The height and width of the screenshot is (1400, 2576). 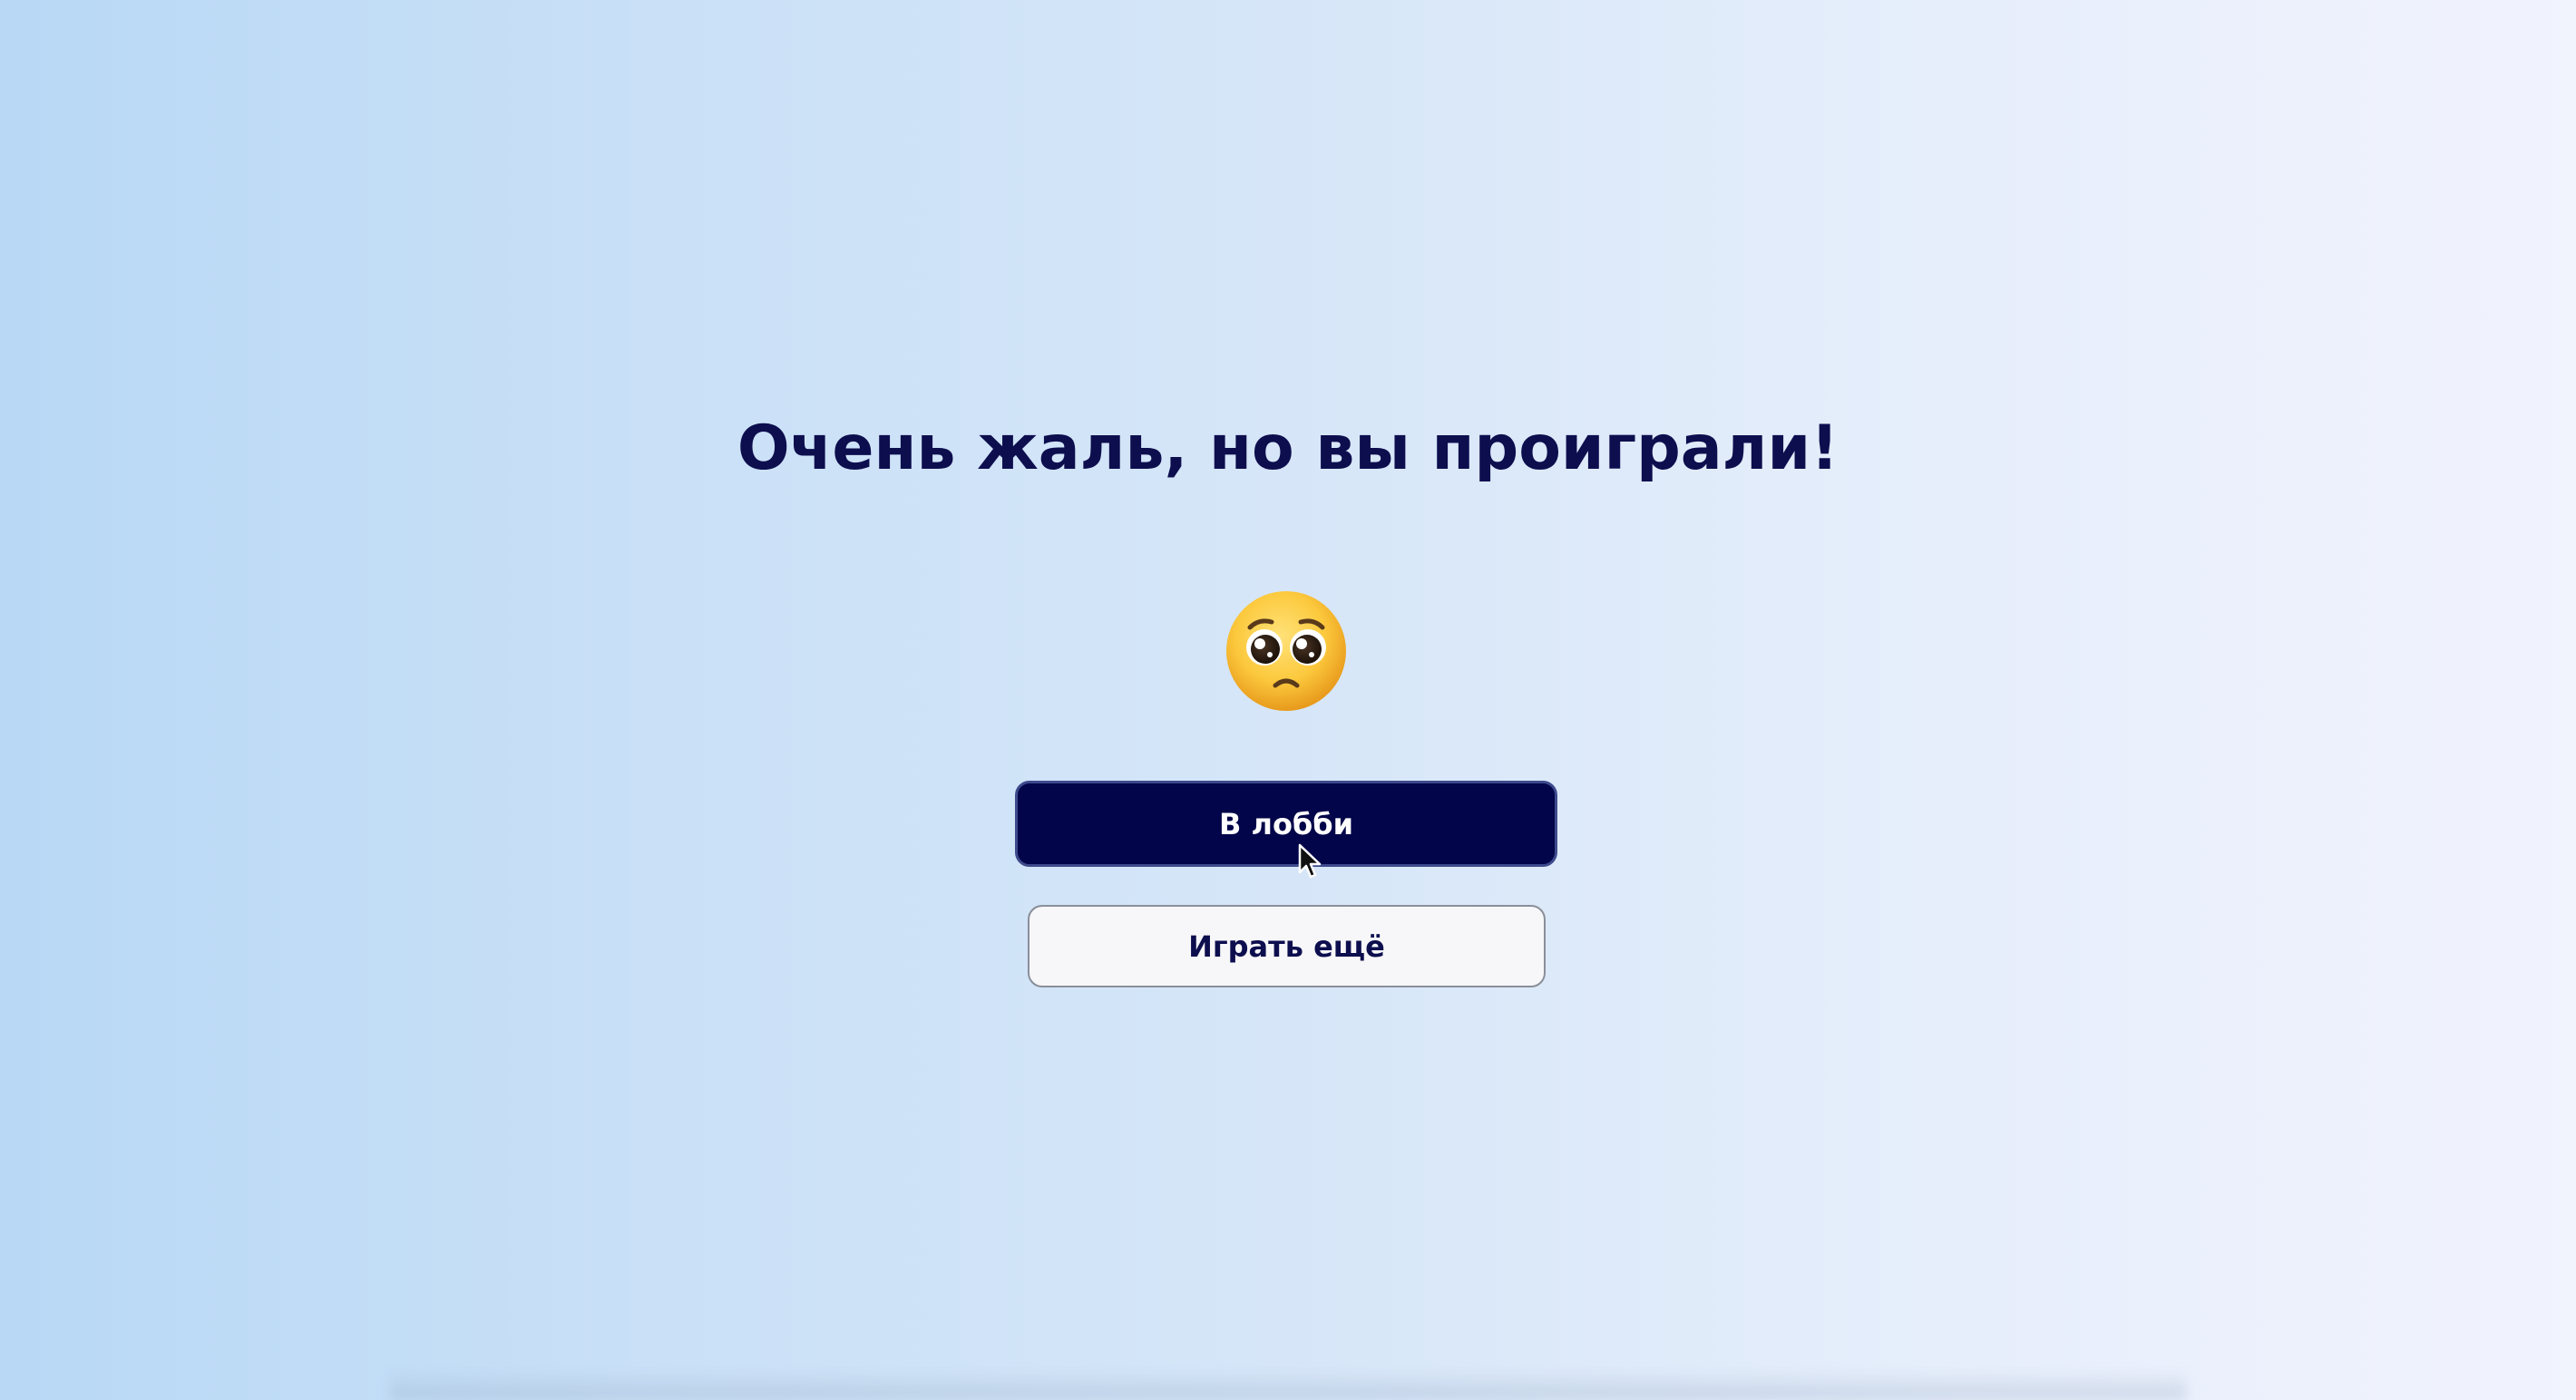 I want to click on result-title: Очень жаль, но вы проиграли!, so click(x=1288, y=448).